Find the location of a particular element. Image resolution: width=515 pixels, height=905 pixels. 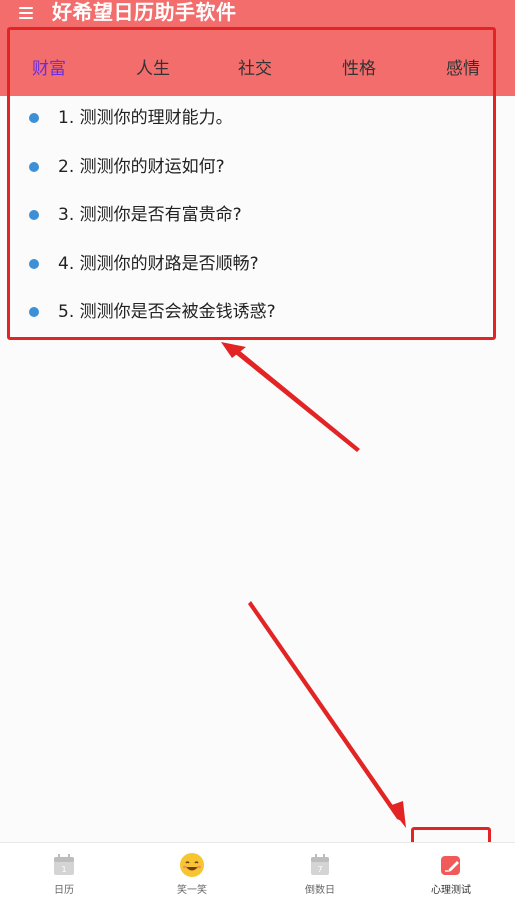

edit-note-icon is located at coordinates (450, 865).